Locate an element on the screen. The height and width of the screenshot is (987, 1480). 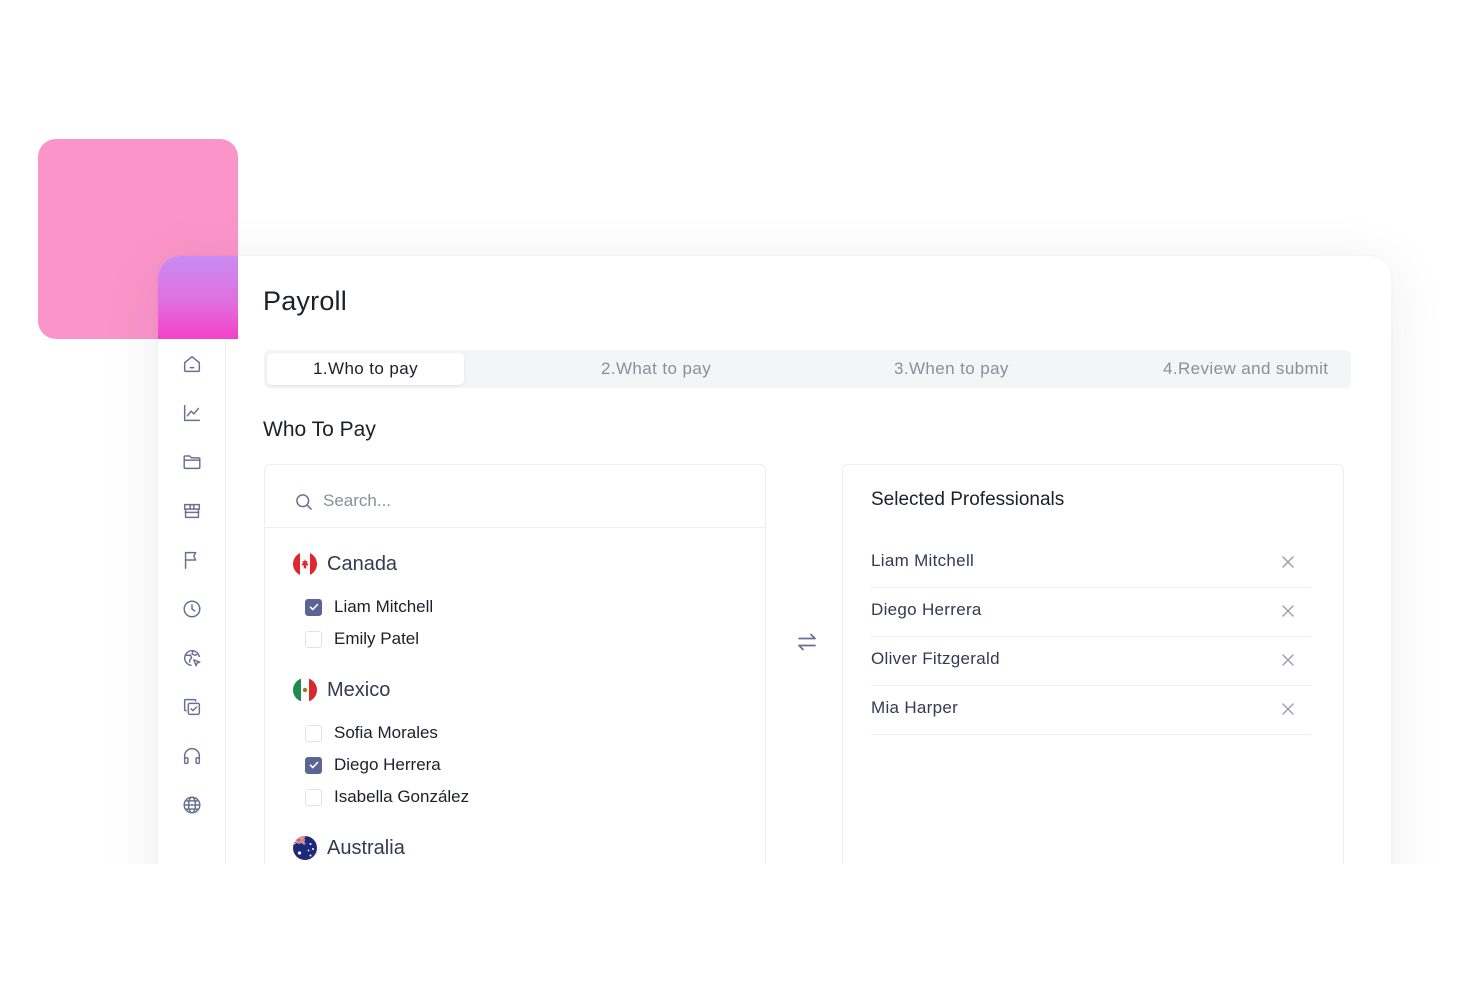
globe-icon is located at coordinates (192, 805).